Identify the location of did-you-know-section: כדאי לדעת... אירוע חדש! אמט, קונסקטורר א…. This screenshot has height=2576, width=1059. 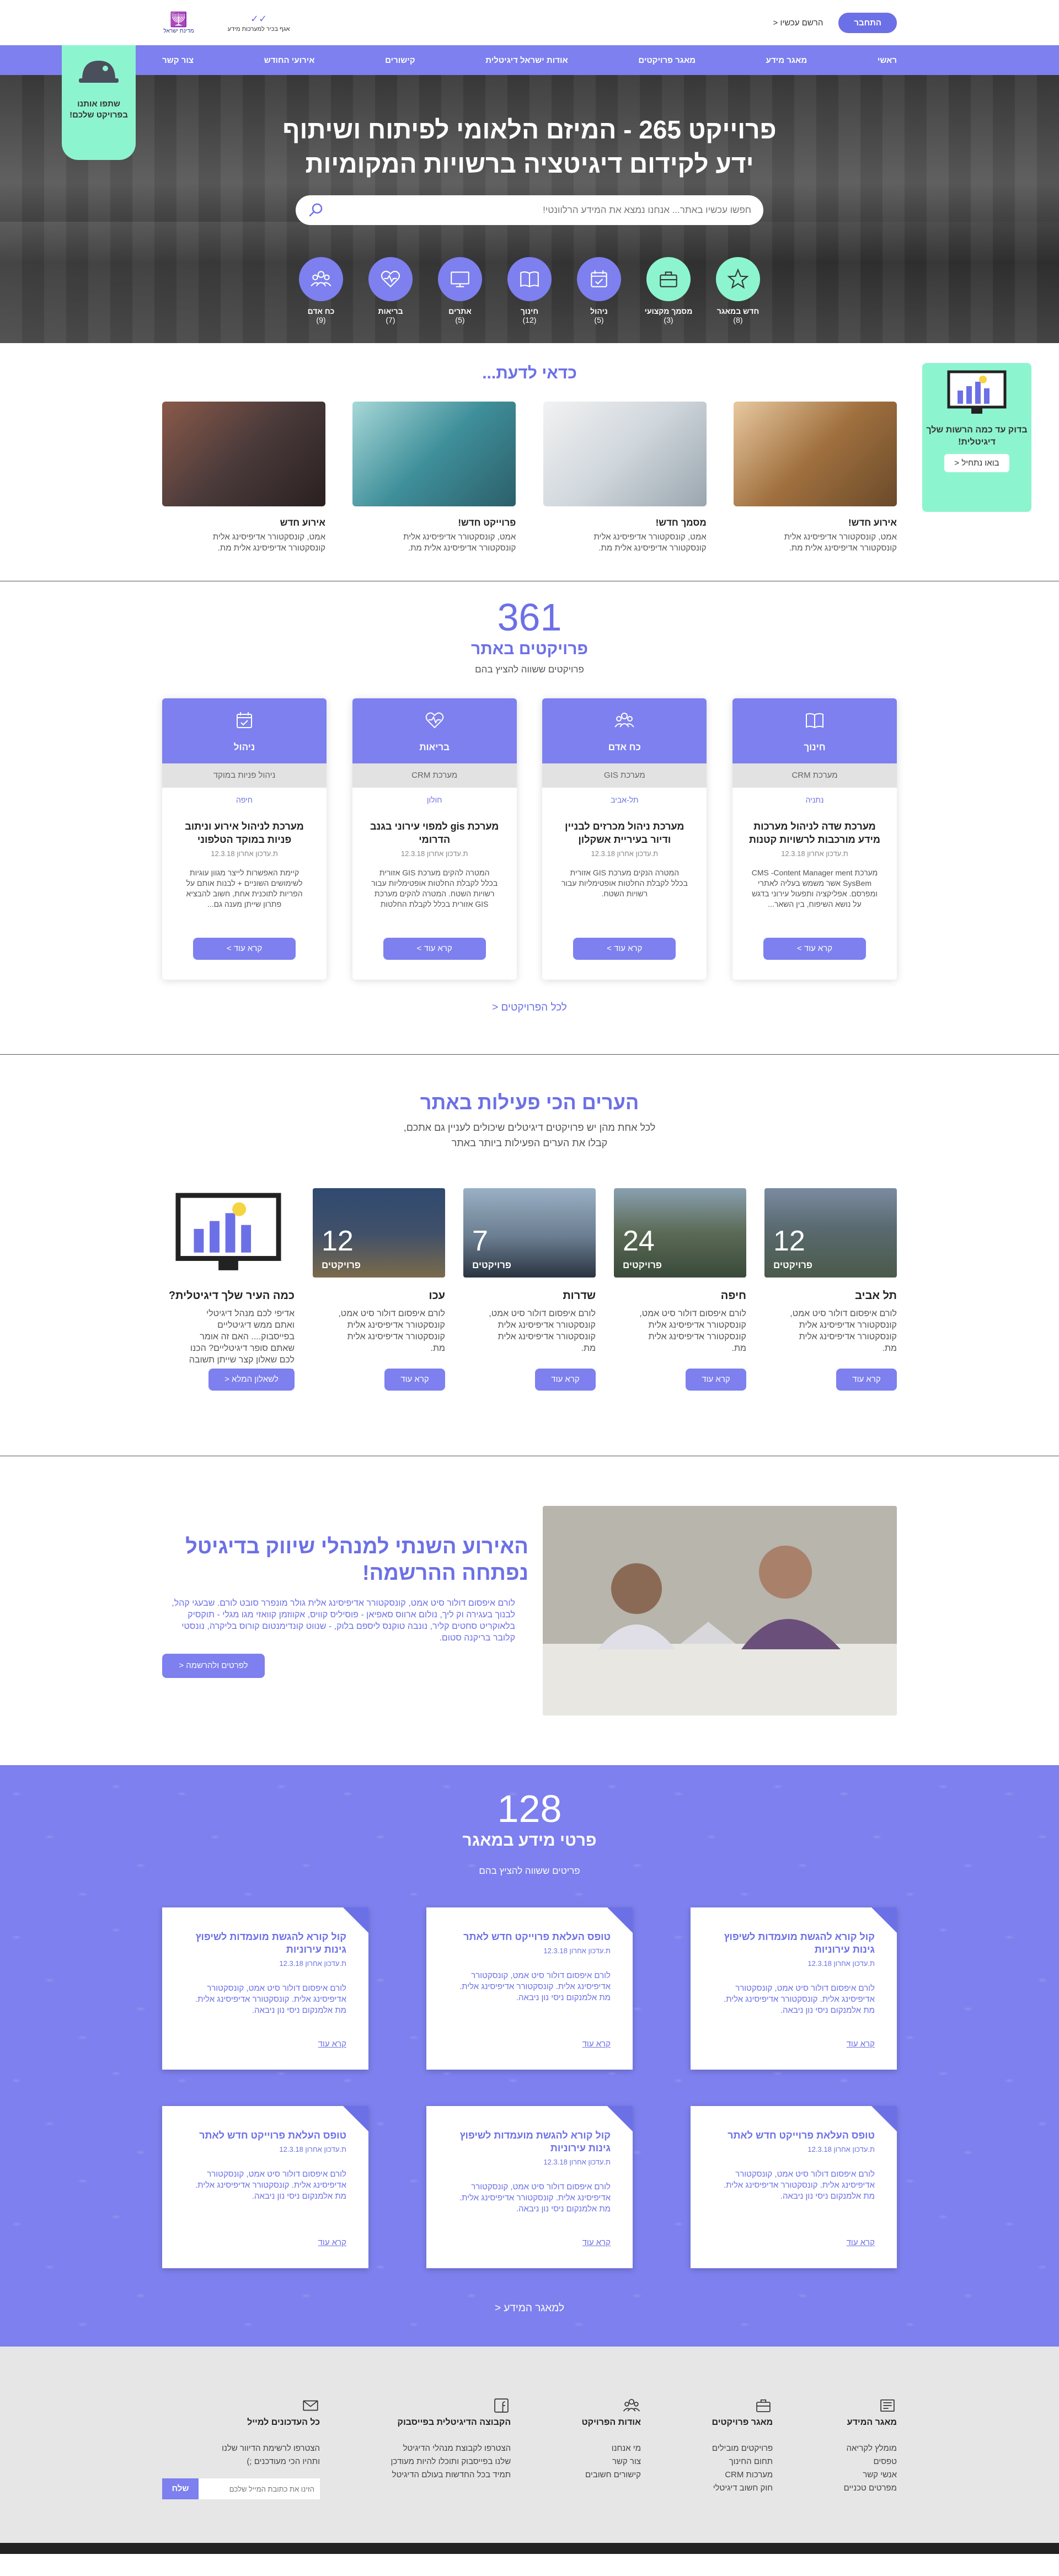
(529, 462).